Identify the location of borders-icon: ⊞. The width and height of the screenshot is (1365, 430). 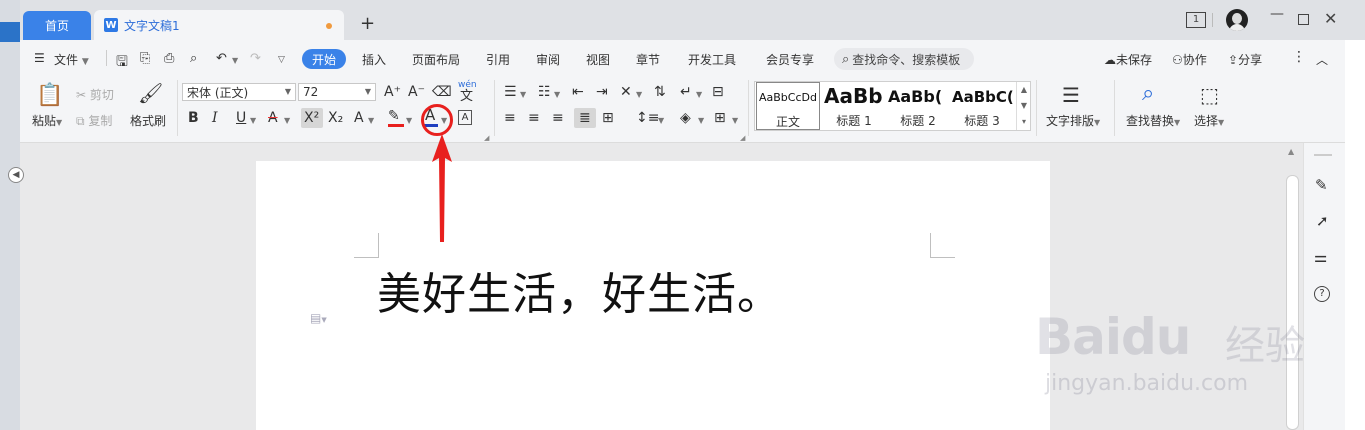
(720, 118).